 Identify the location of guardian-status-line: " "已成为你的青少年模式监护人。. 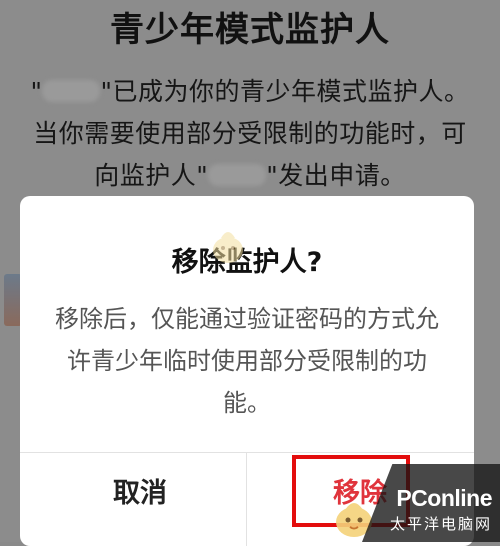
(250, 90).